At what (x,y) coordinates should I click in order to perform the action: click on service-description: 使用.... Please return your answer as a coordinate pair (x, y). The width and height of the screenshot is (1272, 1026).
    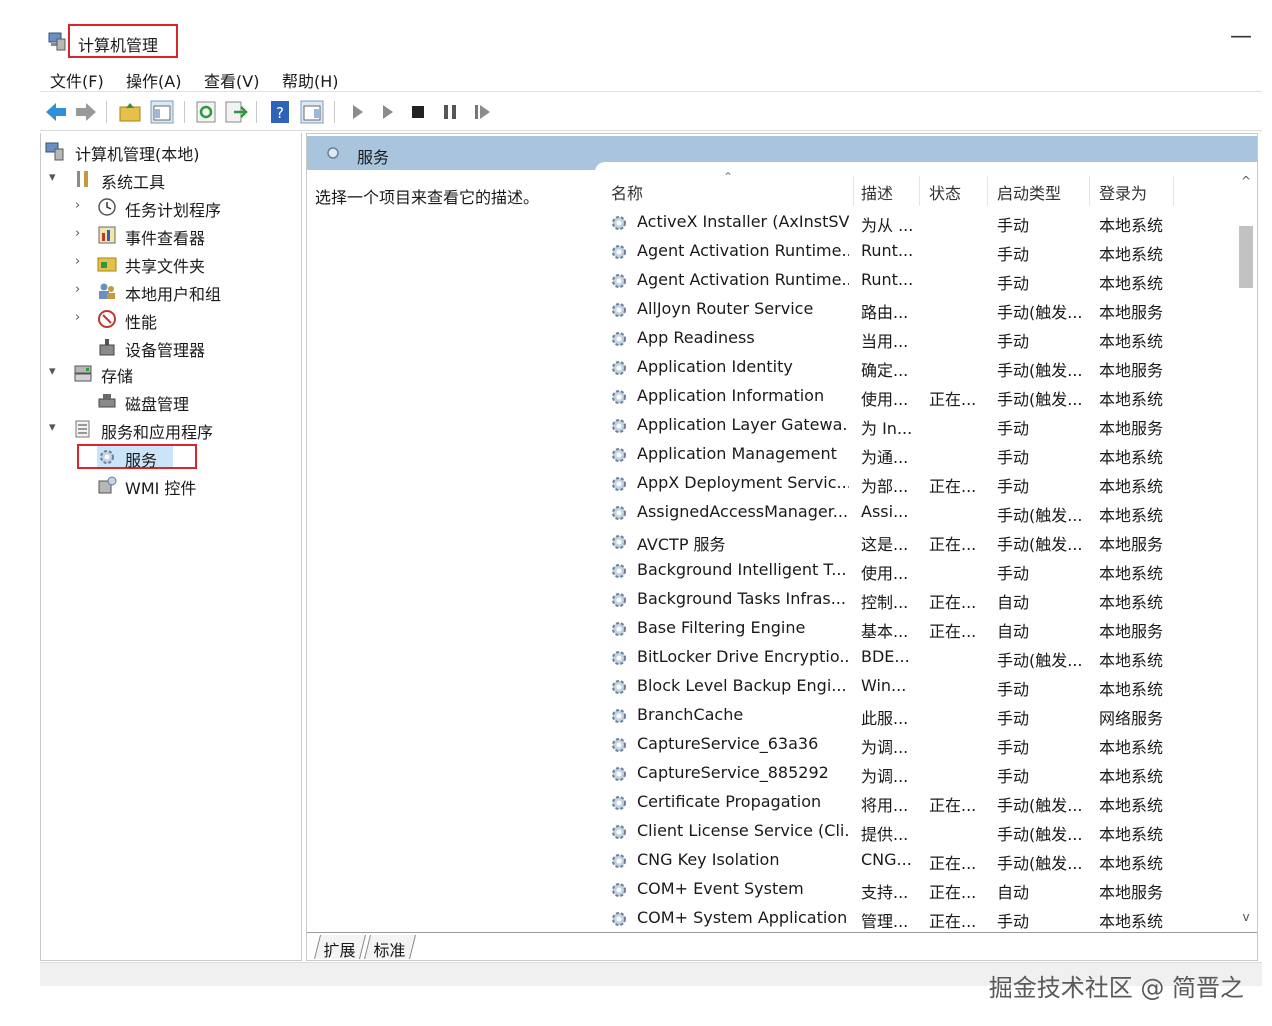
    Looking at the image, I should click on (885, 573).